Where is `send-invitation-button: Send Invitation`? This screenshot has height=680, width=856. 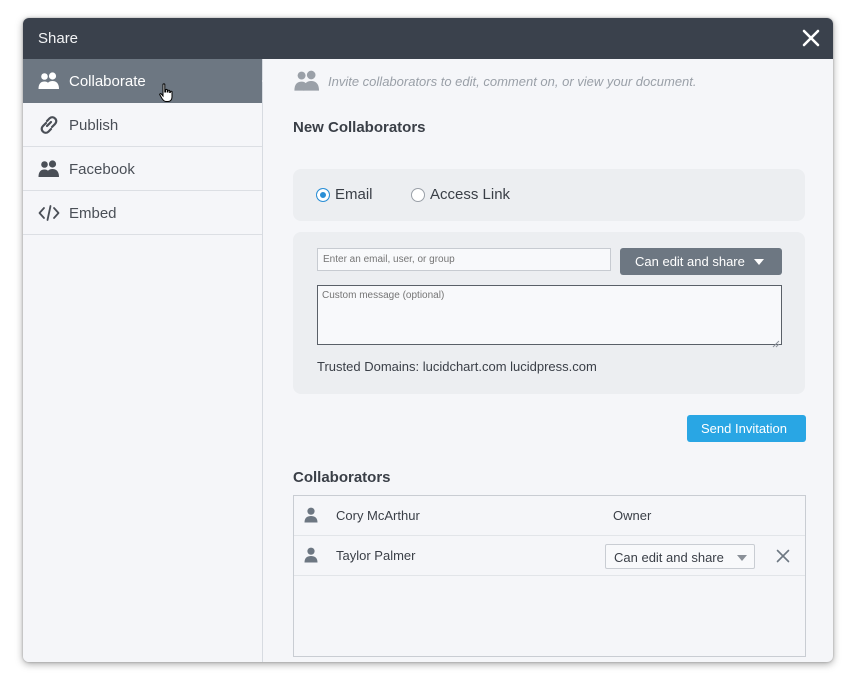 send-invitation-button: Send Invitation is located at coordinates (746, 428).